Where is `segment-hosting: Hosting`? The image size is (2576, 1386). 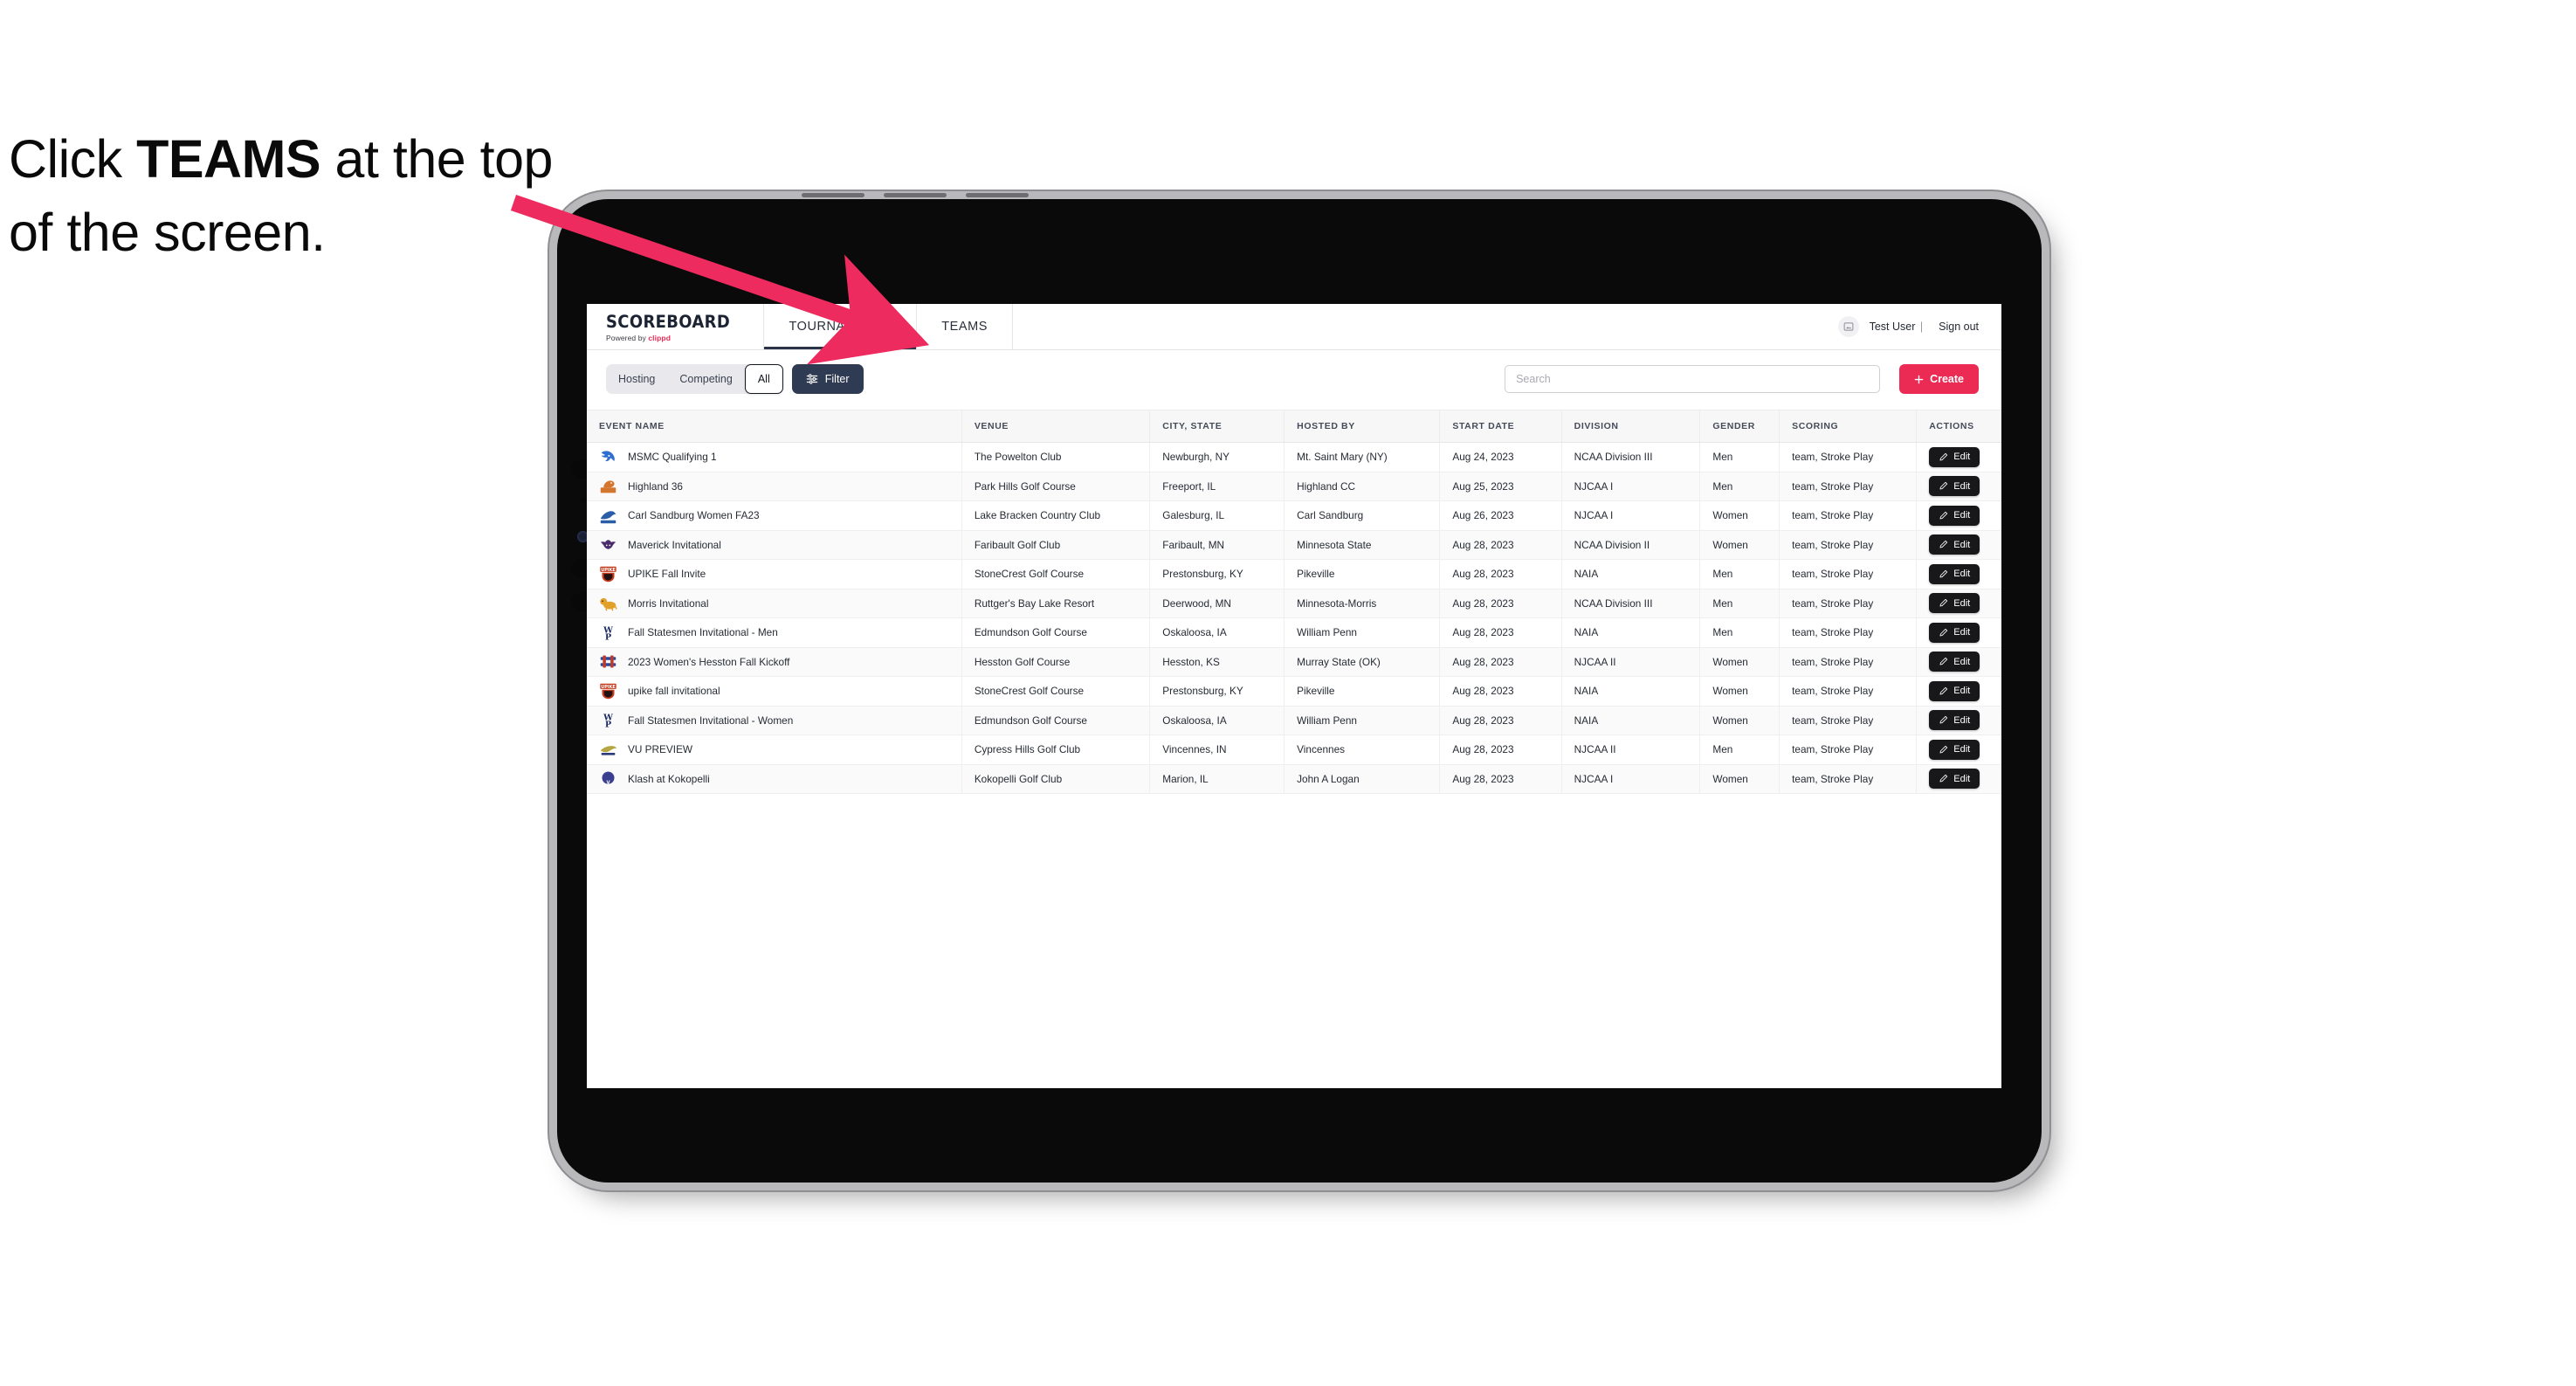 segment-hosting: Hosting is located at coordinates (636, 379).